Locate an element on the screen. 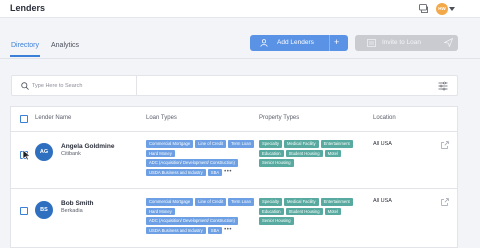 The height and width of the screenshot is (248, 480). cursor-pointer-icon is located at coordinates (26, 155).